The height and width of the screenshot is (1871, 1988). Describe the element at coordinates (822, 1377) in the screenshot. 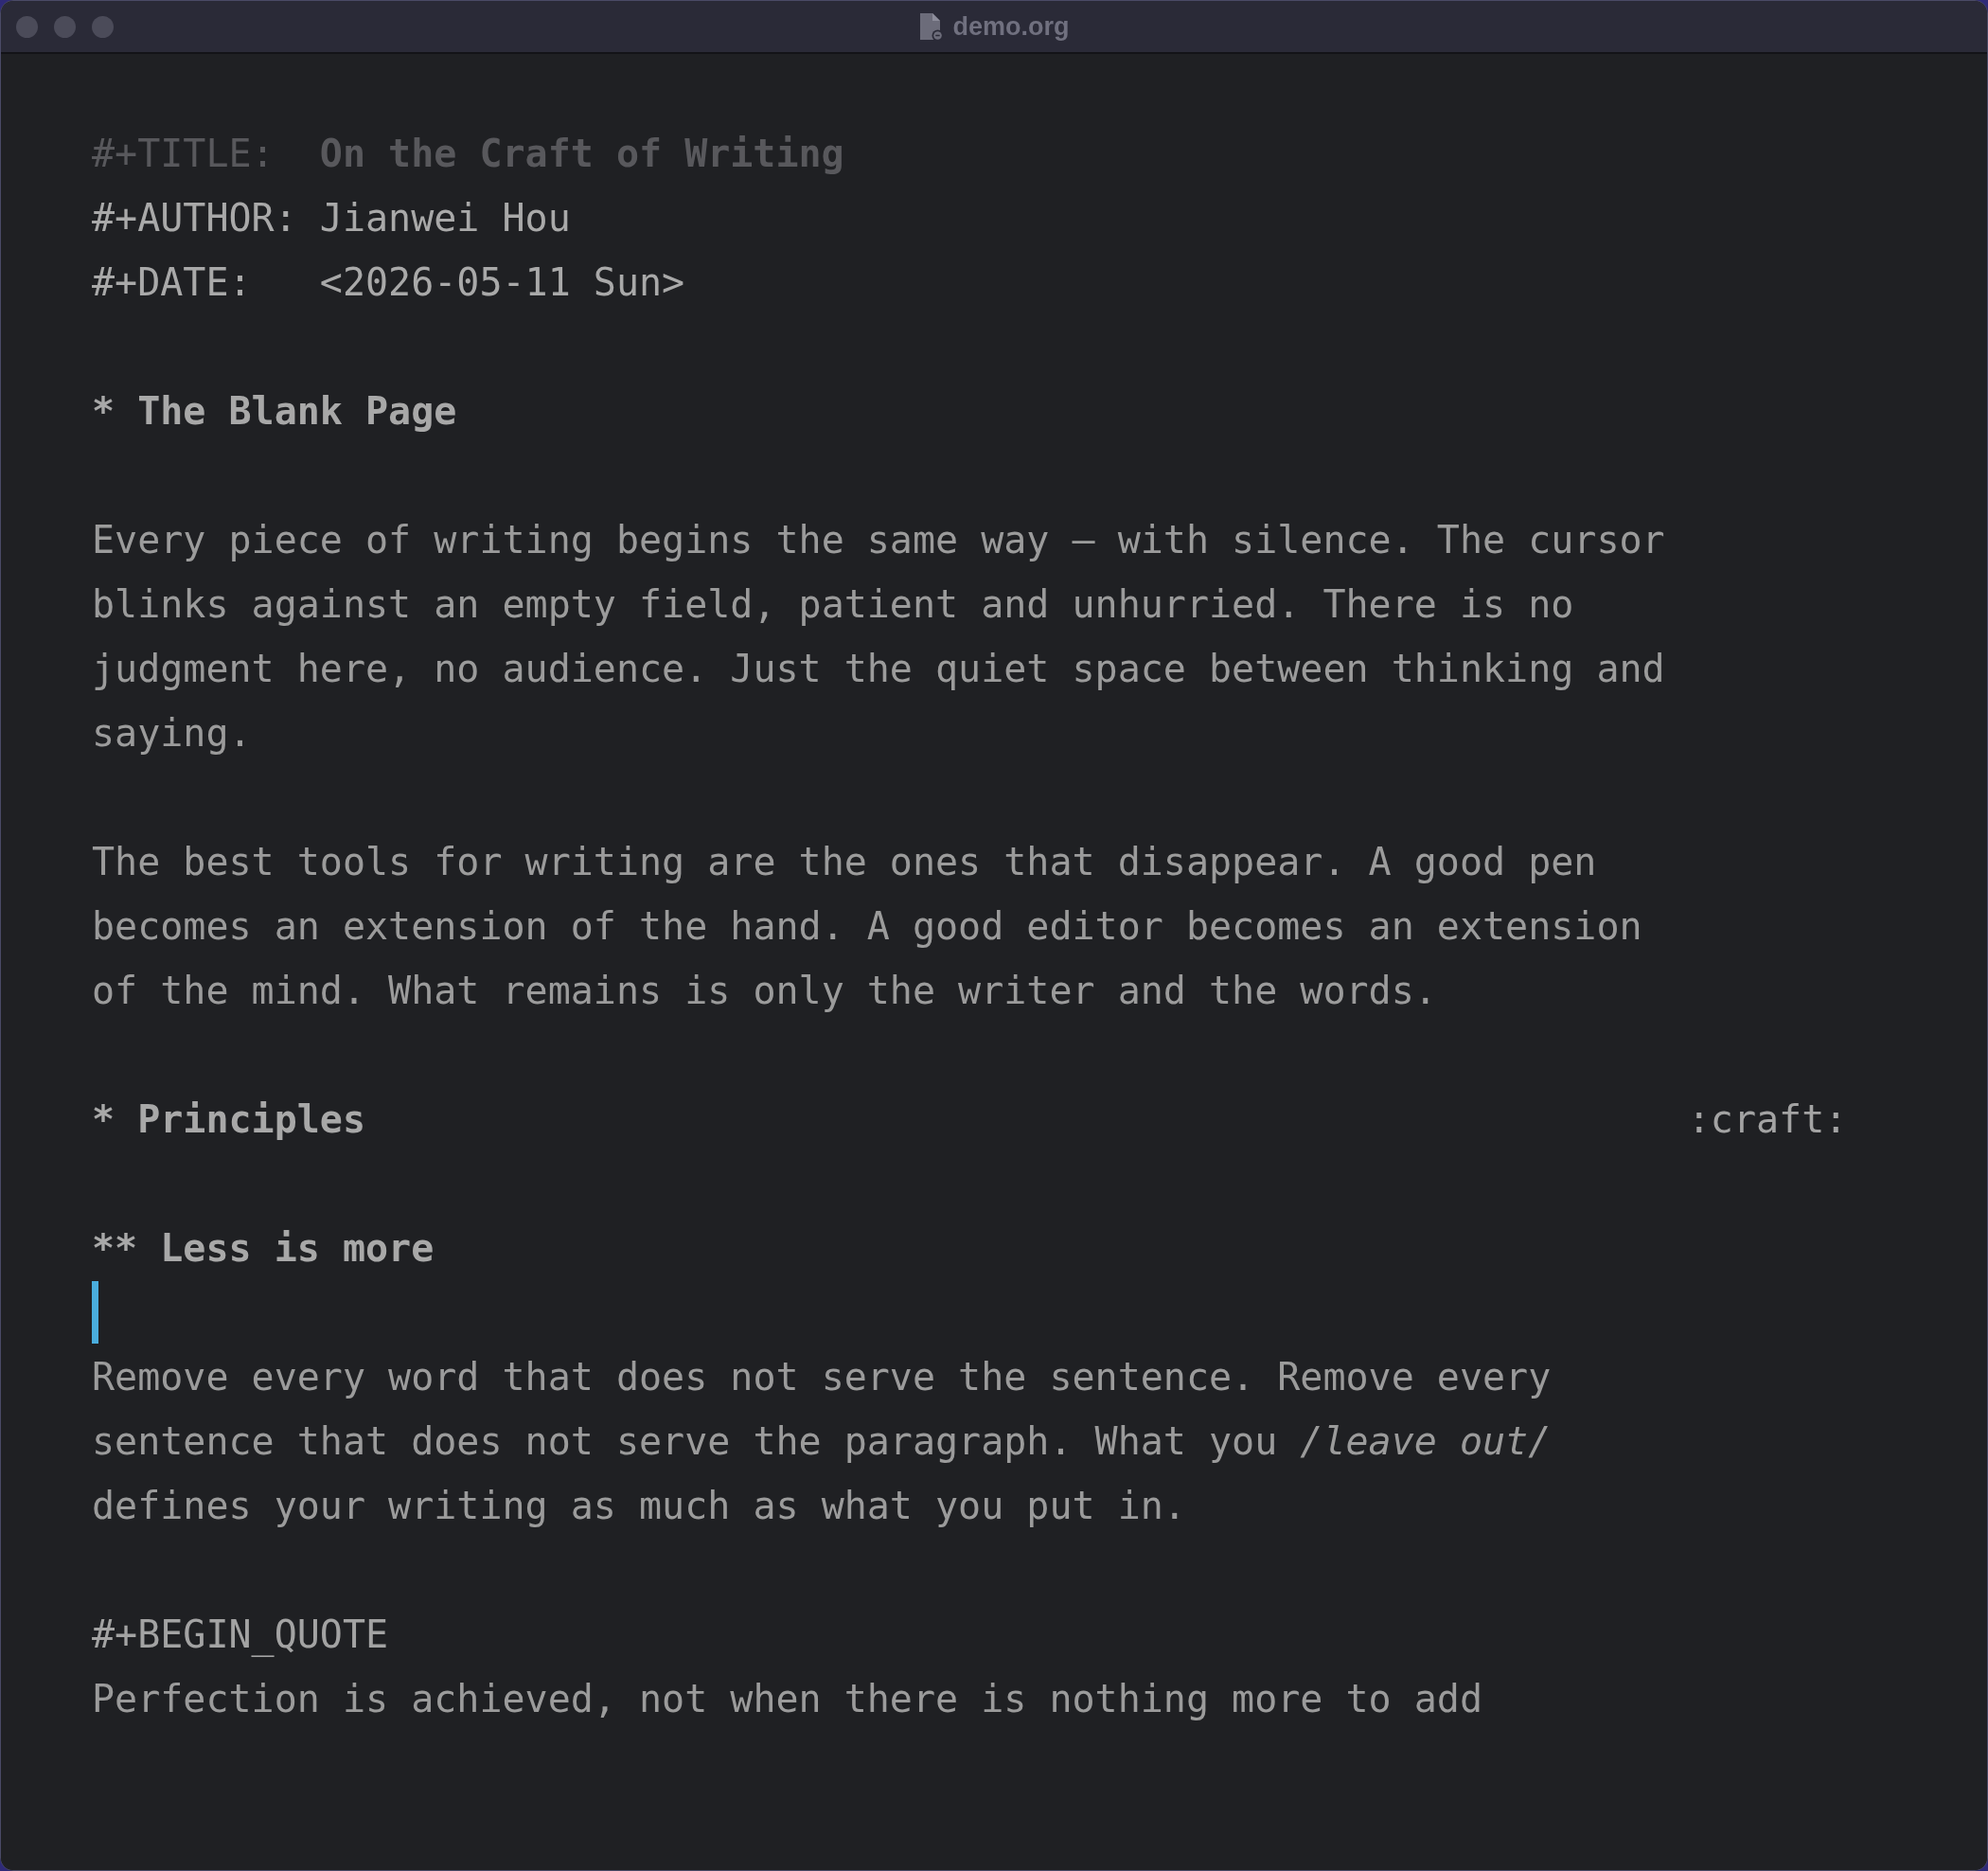

I see `text-line: Remove every word that does not serve the sentence. Remove every` at that location.